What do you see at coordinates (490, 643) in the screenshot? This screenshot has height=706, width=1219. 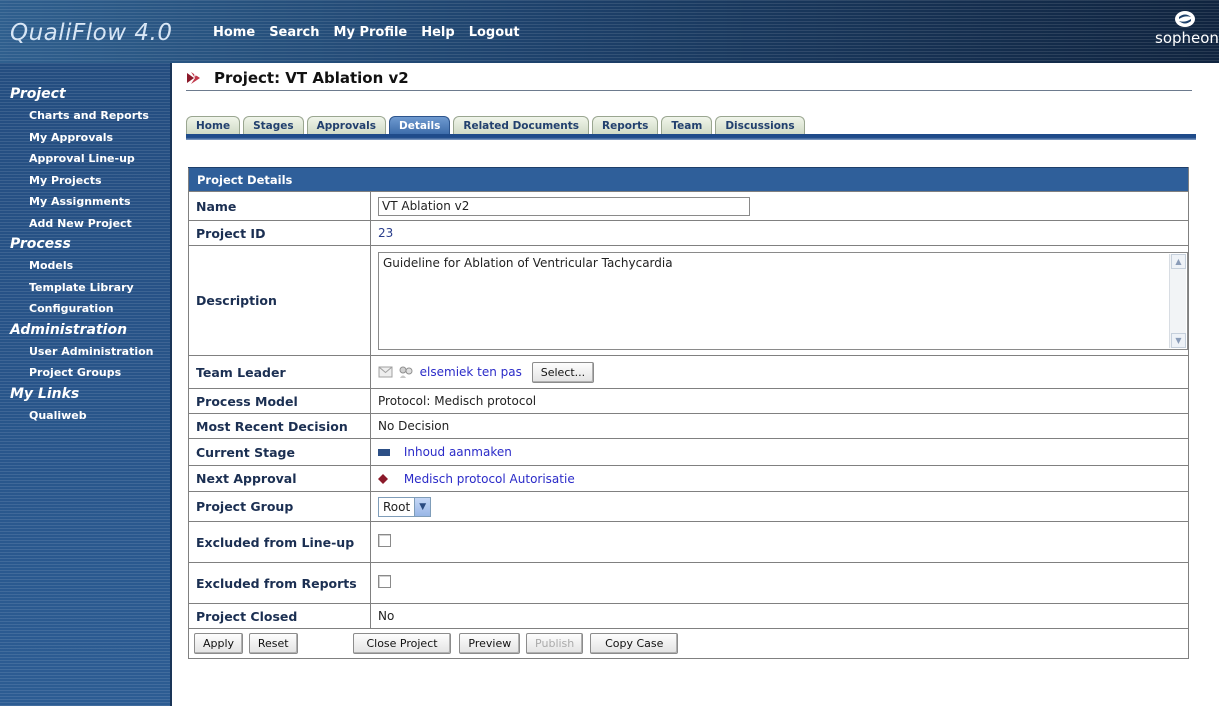 I see `preview-button: Preview` at bounding box center [490, 643].